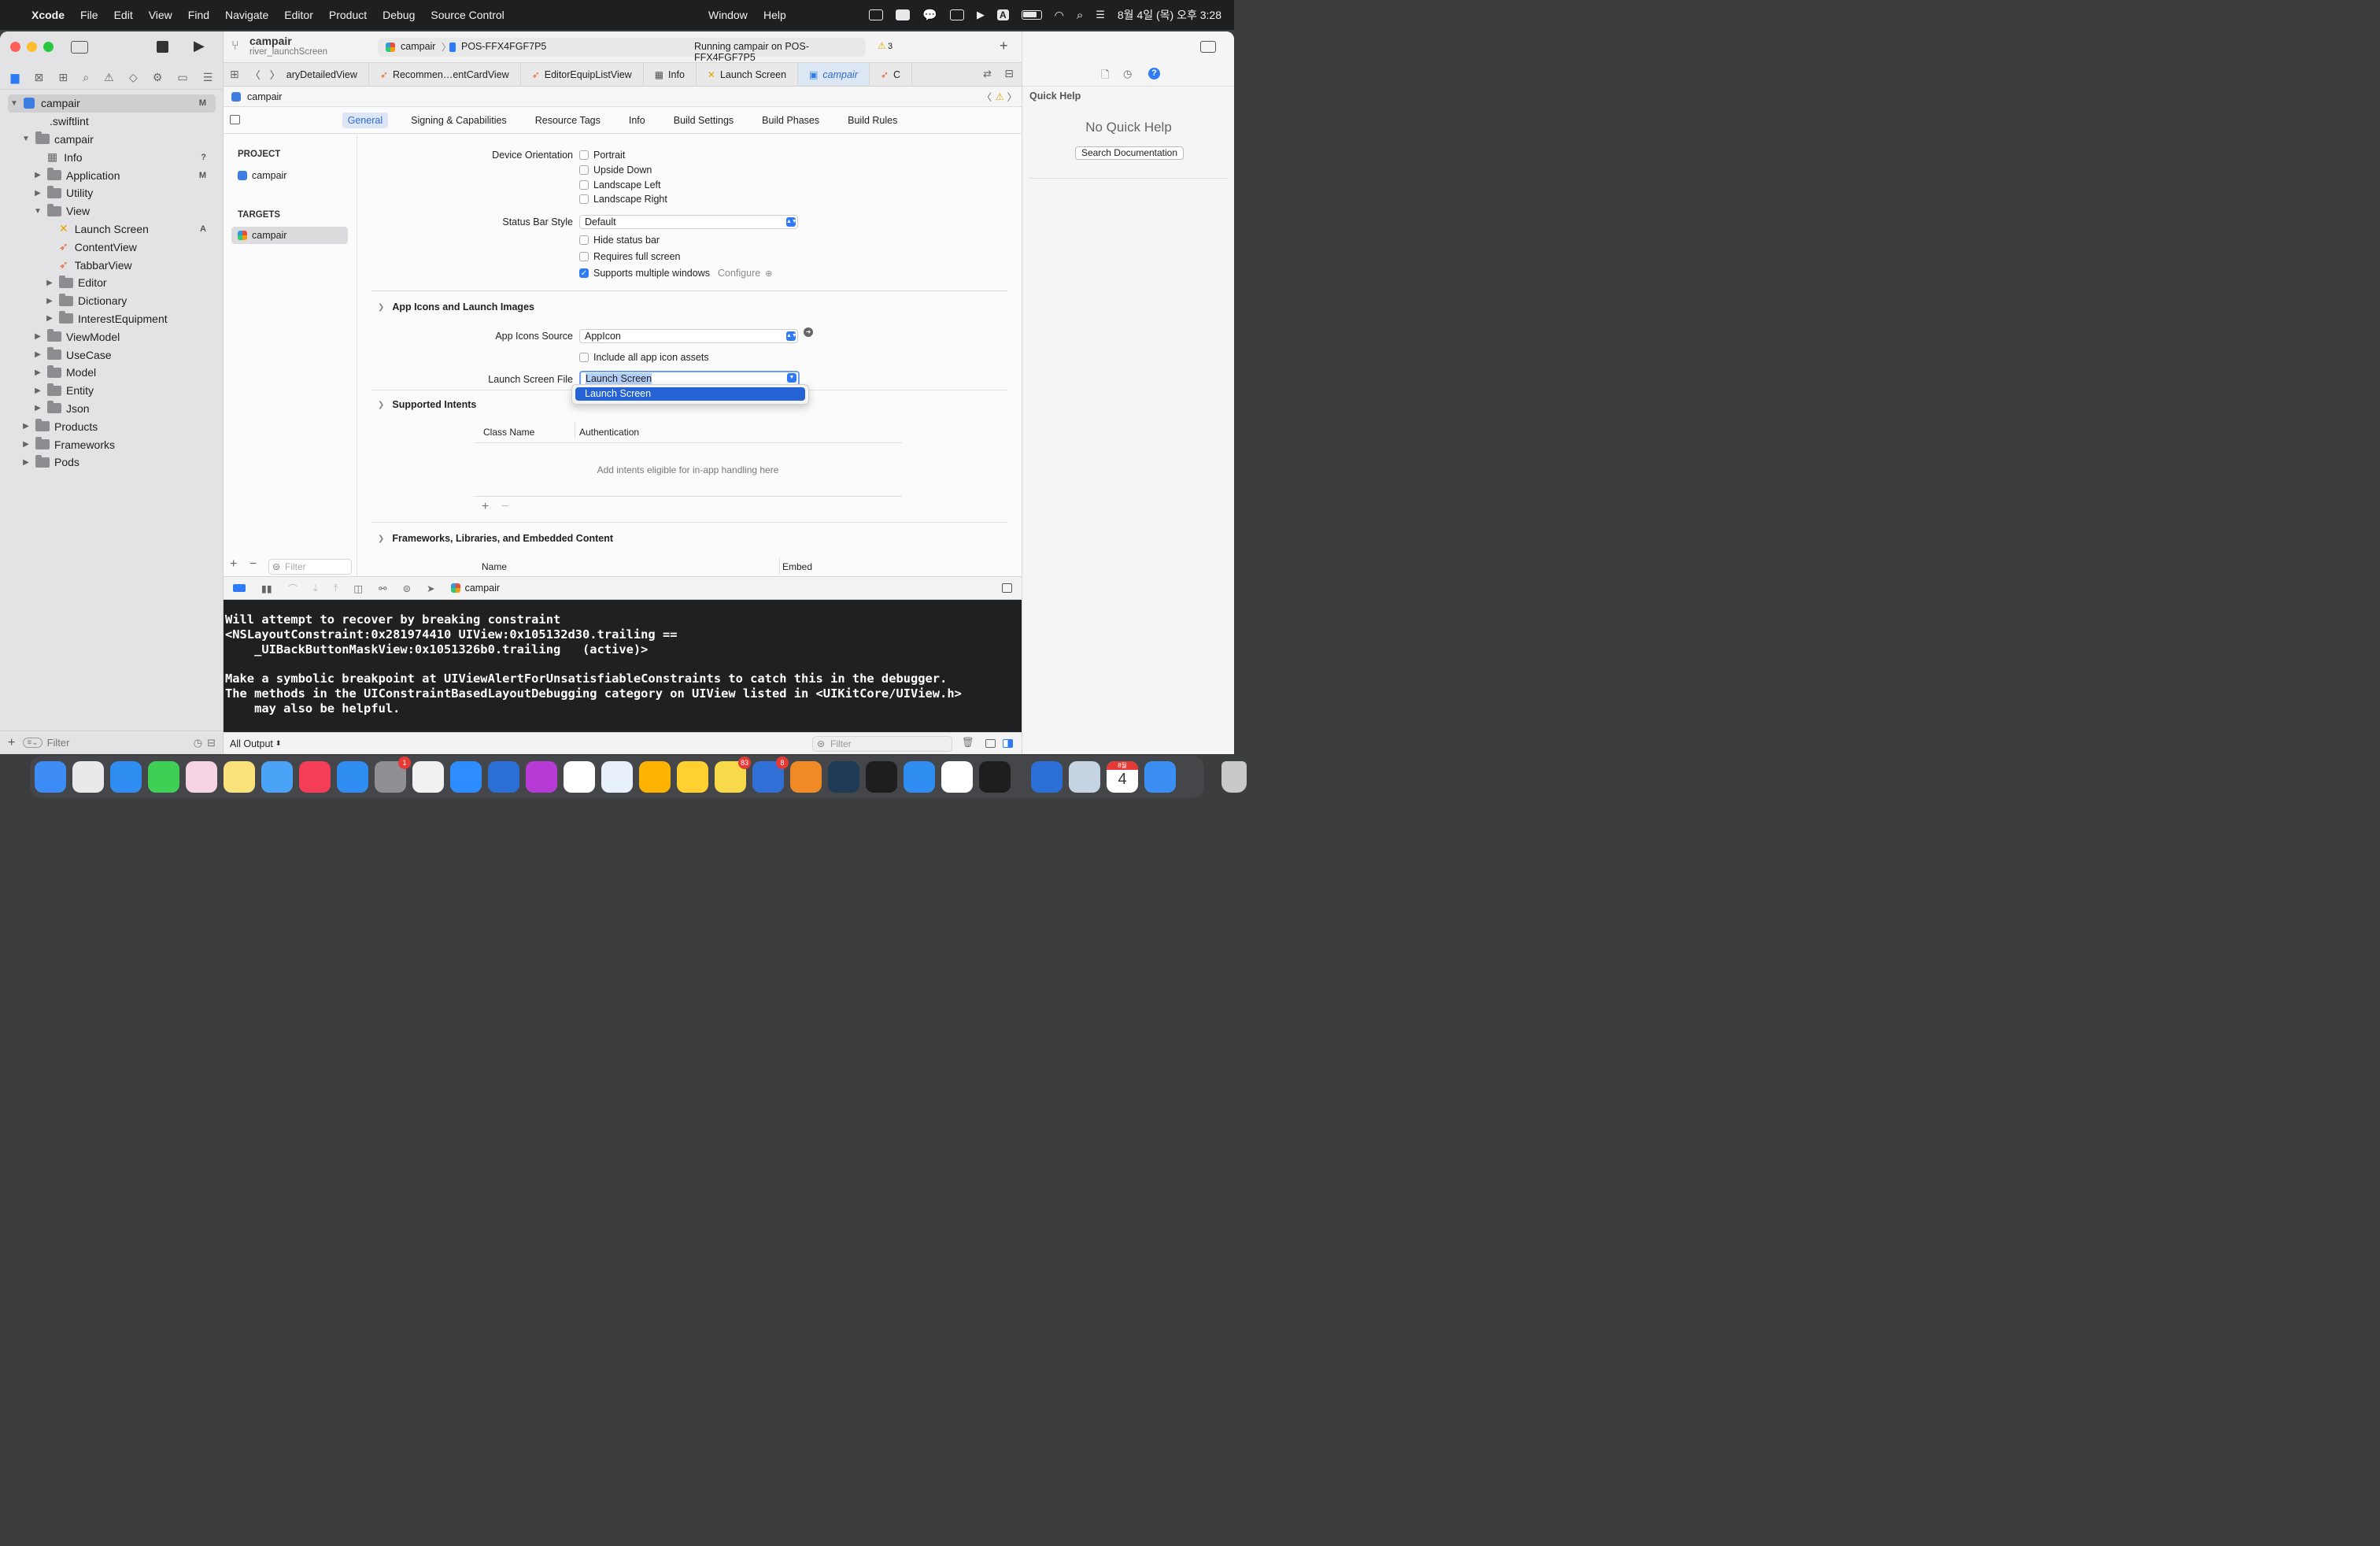 The image size is (2380, 1546). What do you see at coordinates (120, 743) in the screenshot?
I see `navigator-filter-input: Filter` at bounding box center [120, 743].